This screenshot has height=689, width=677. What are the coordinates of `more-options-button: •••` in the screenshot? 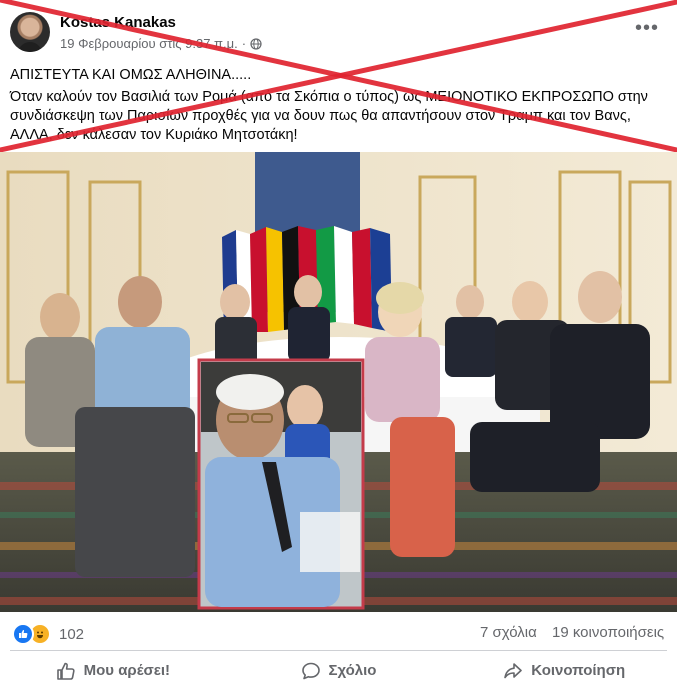 It's located at (647, 28).